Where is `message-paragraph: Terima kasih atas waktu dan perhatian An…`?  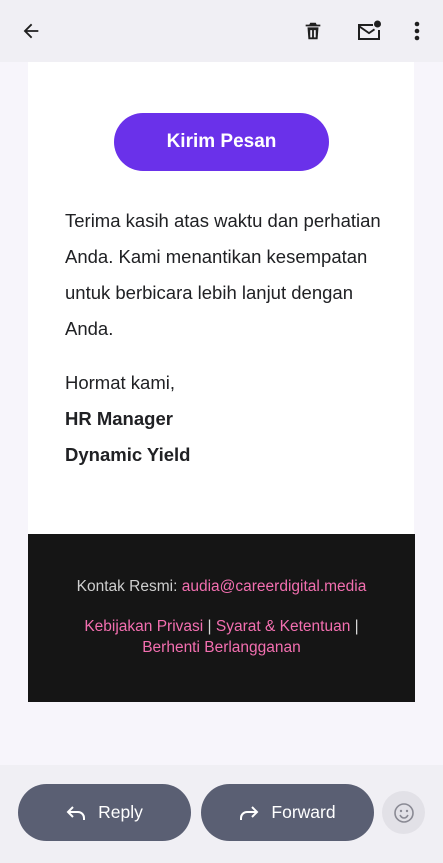 message-paragraph: Terima kasih atas waktu dan perhatian An… is located at coordinates (223, 274).